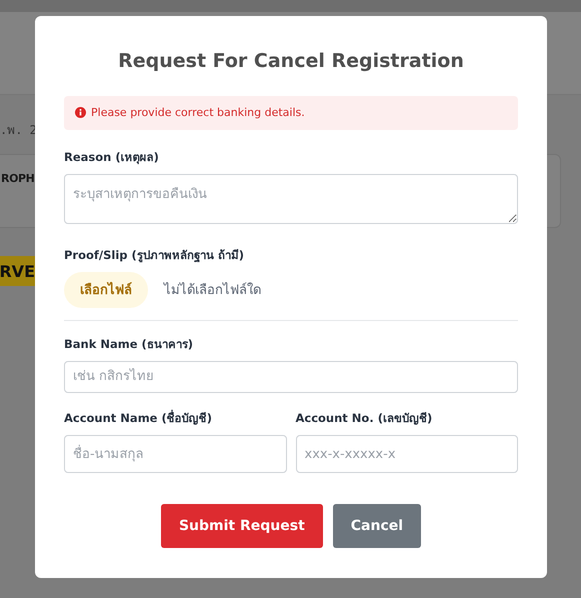  Describe the element at coordinates (198, 113) in the screenshot. I see `error-message: Please provide correct banking details.` at that location.